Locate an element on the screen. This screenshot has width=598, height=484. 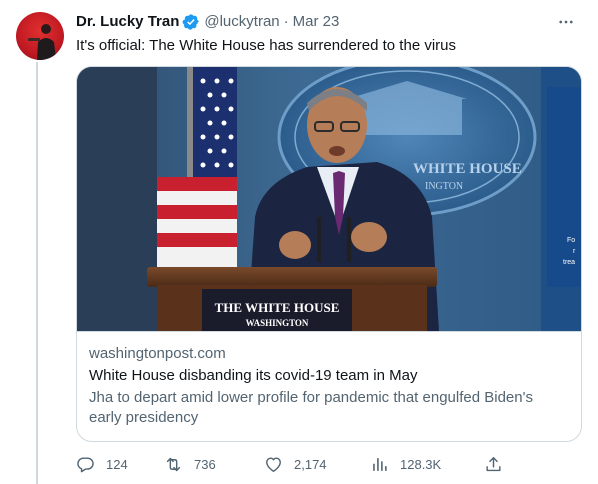
more-icon is located at coordinates (566, 22).